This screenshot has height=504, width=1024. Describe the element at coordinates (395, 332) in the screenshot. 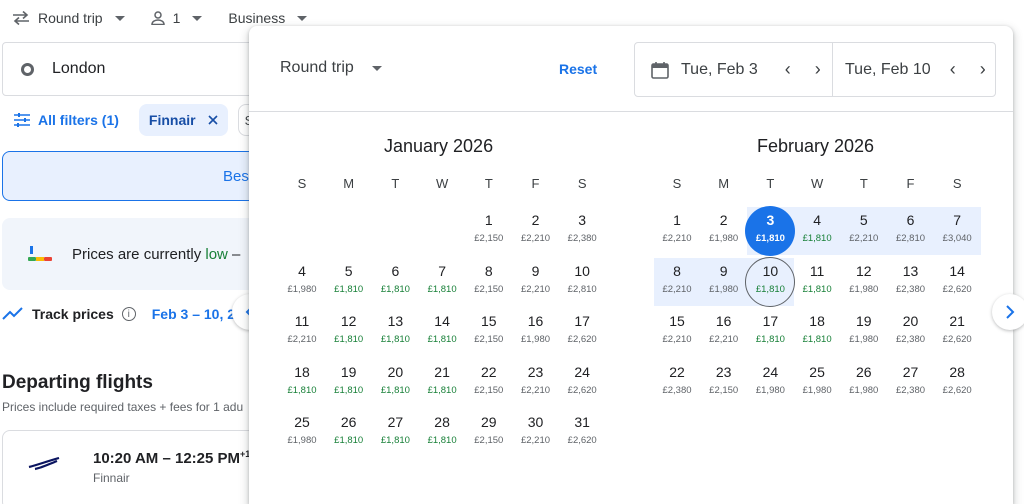

I see `calendar-day: 13 £1,810` at that location.